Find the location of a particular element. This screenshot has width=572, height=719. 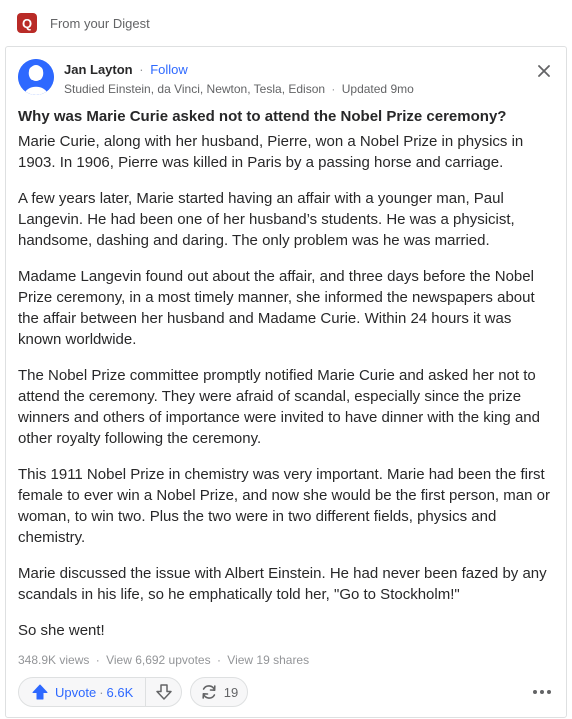

answer-paragraph: So she went! is located at coordinates (61, 630).